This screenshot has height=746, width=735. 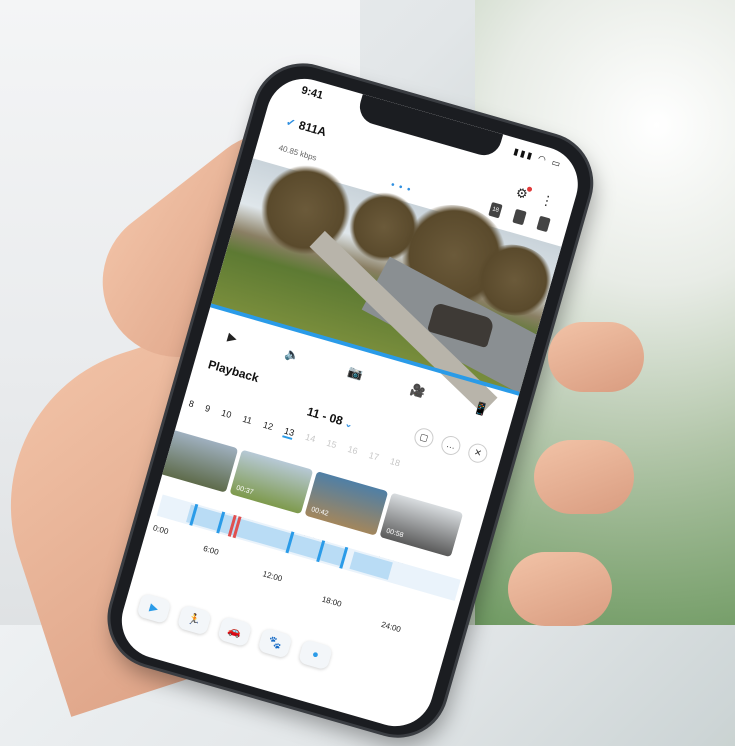 What do you see at coordinates (519, 217) in the screenshot?
I see `delete-icon` at bounding box center [519, 217].